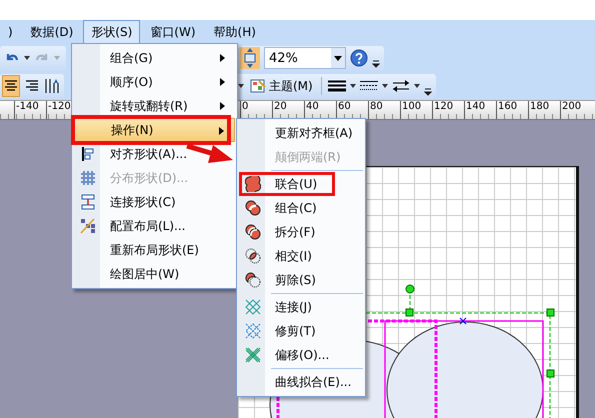 This screenshot has width=595, height=418. What do you see at coordinates (253, 355) in the screenshot?
I see `offset-icon` at bounding box center [253, 355].